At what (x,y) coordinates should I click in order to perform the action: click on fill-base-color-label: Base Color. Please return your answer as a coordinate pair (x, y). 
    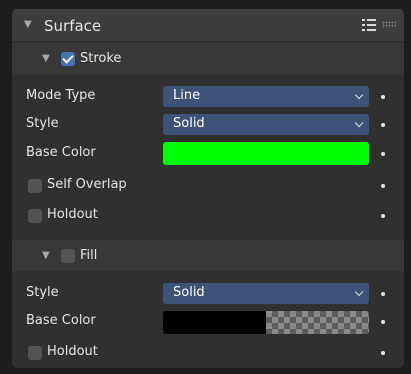
    Looking at the image, I should click on (61, 320).